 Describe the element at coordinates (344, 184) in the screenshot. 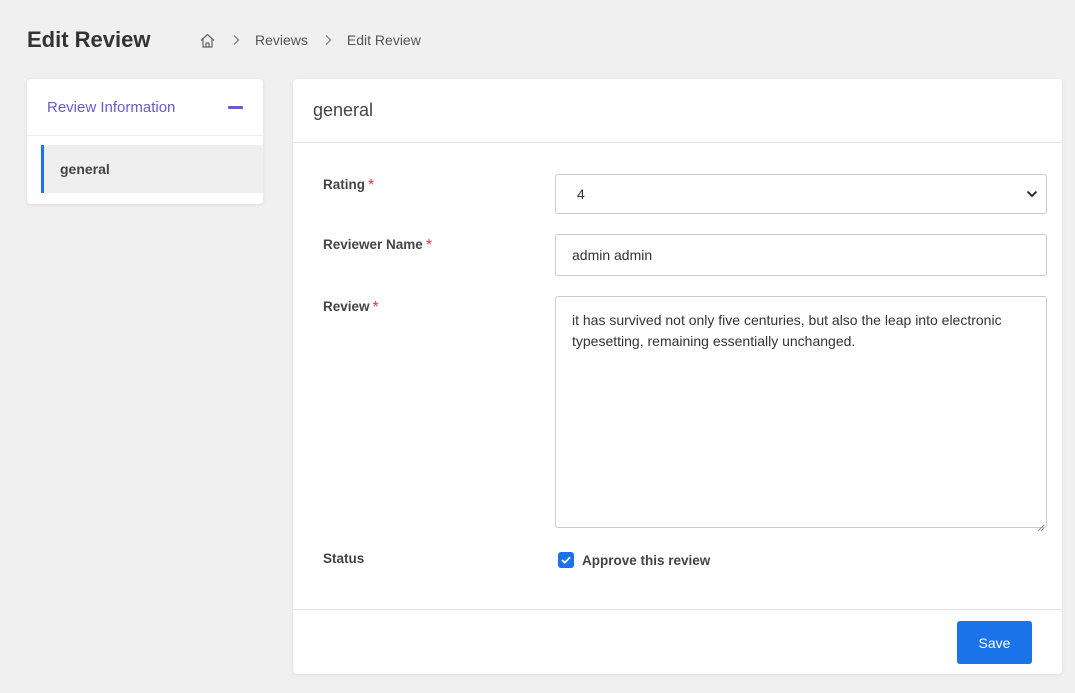

I see `rating-label-text: Rating` at that location.